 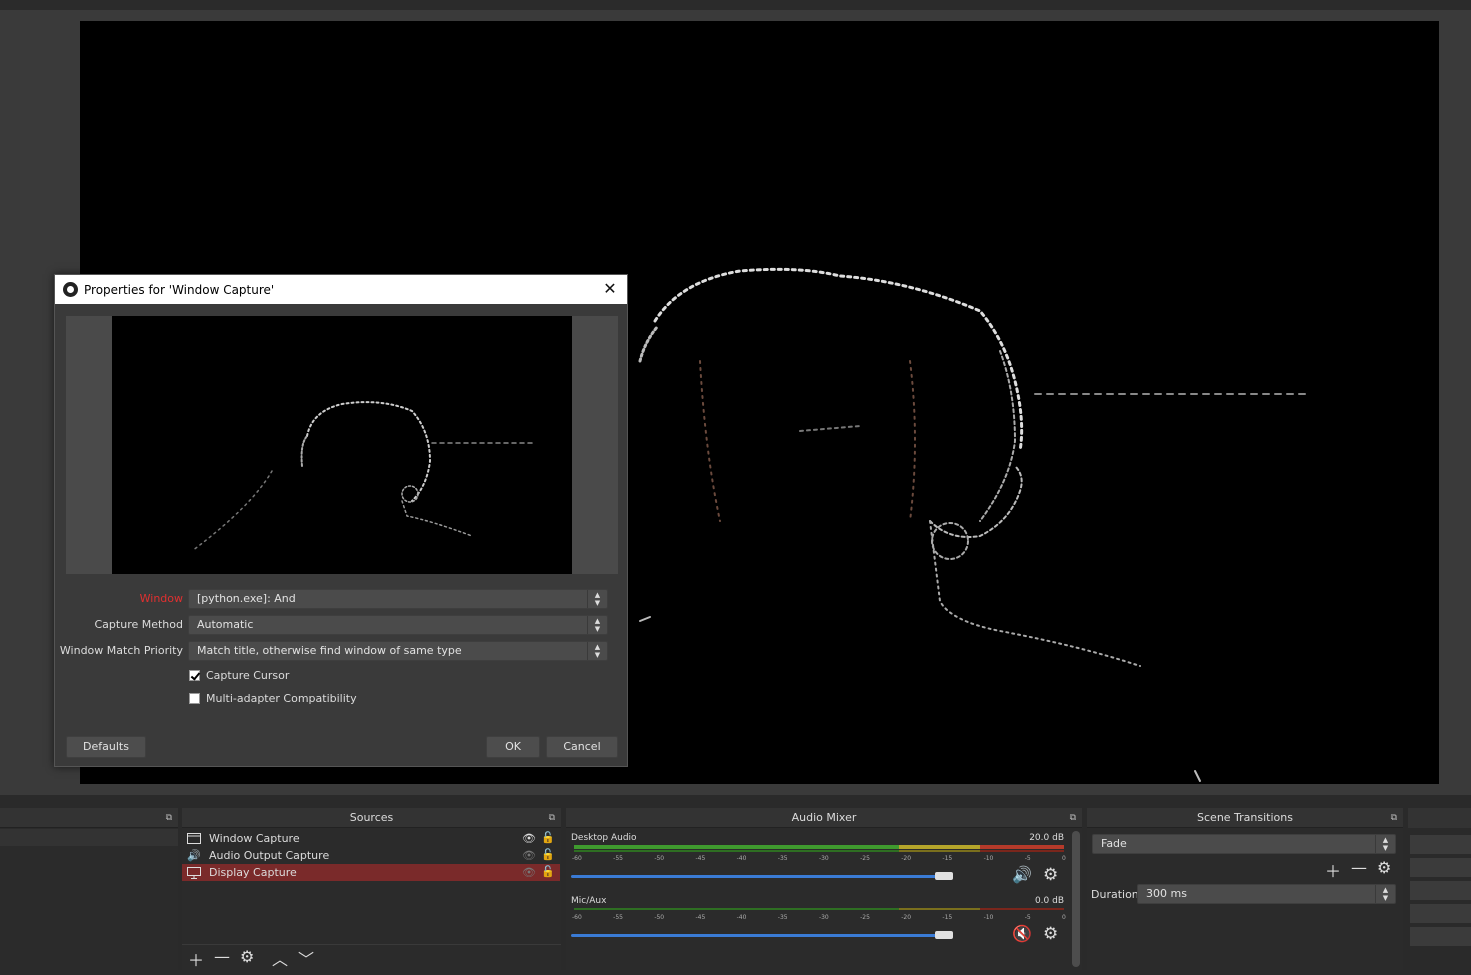 I want to click on dialog-titlebar: Properties for 'Window Capture' ✕, so click(x=341, y=289).